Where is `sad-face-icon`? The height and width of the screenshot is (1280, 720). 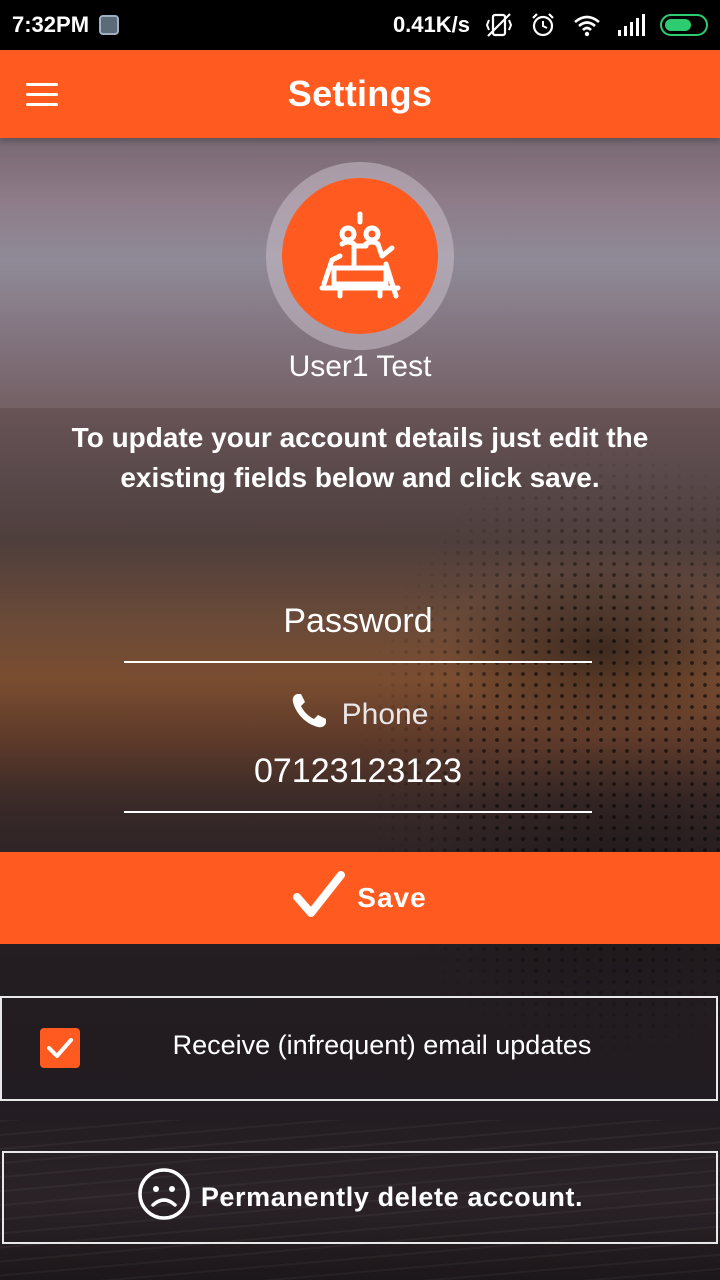 sad-face-icon is located at coordinates (164, 1197).